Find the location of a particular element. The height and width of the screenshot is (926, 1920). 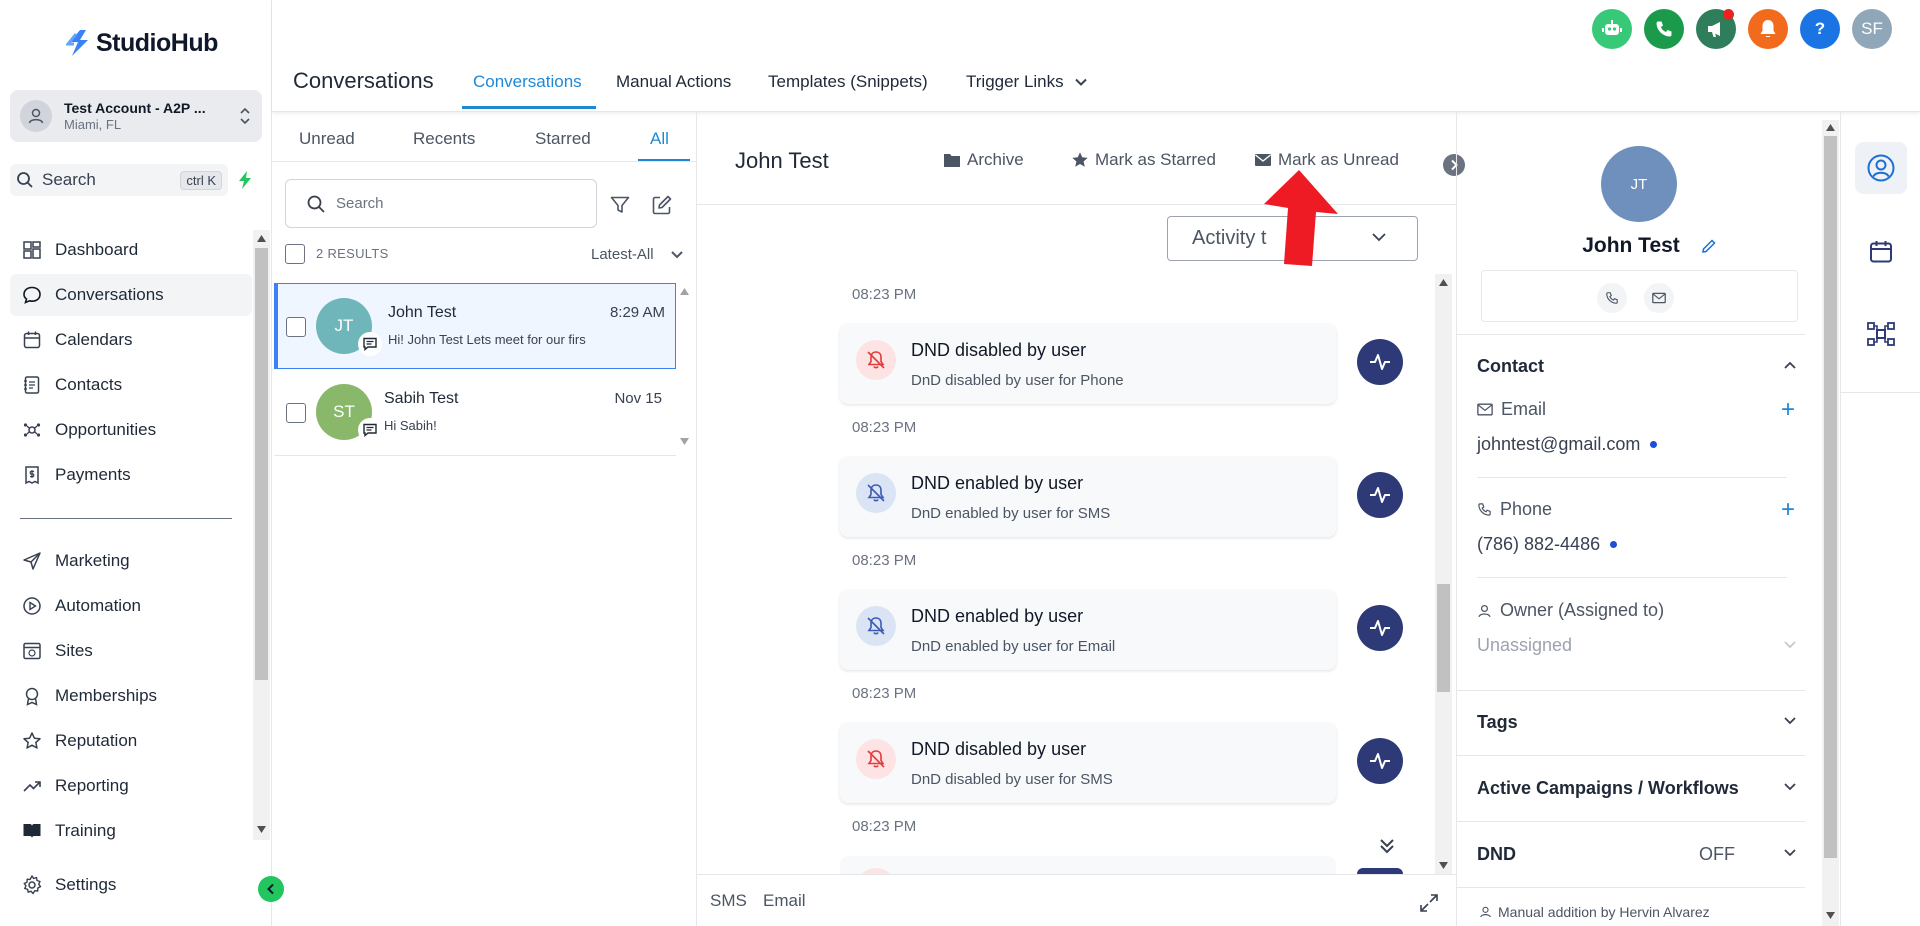

archive-button: Archive is located at coordinates (983, 160).